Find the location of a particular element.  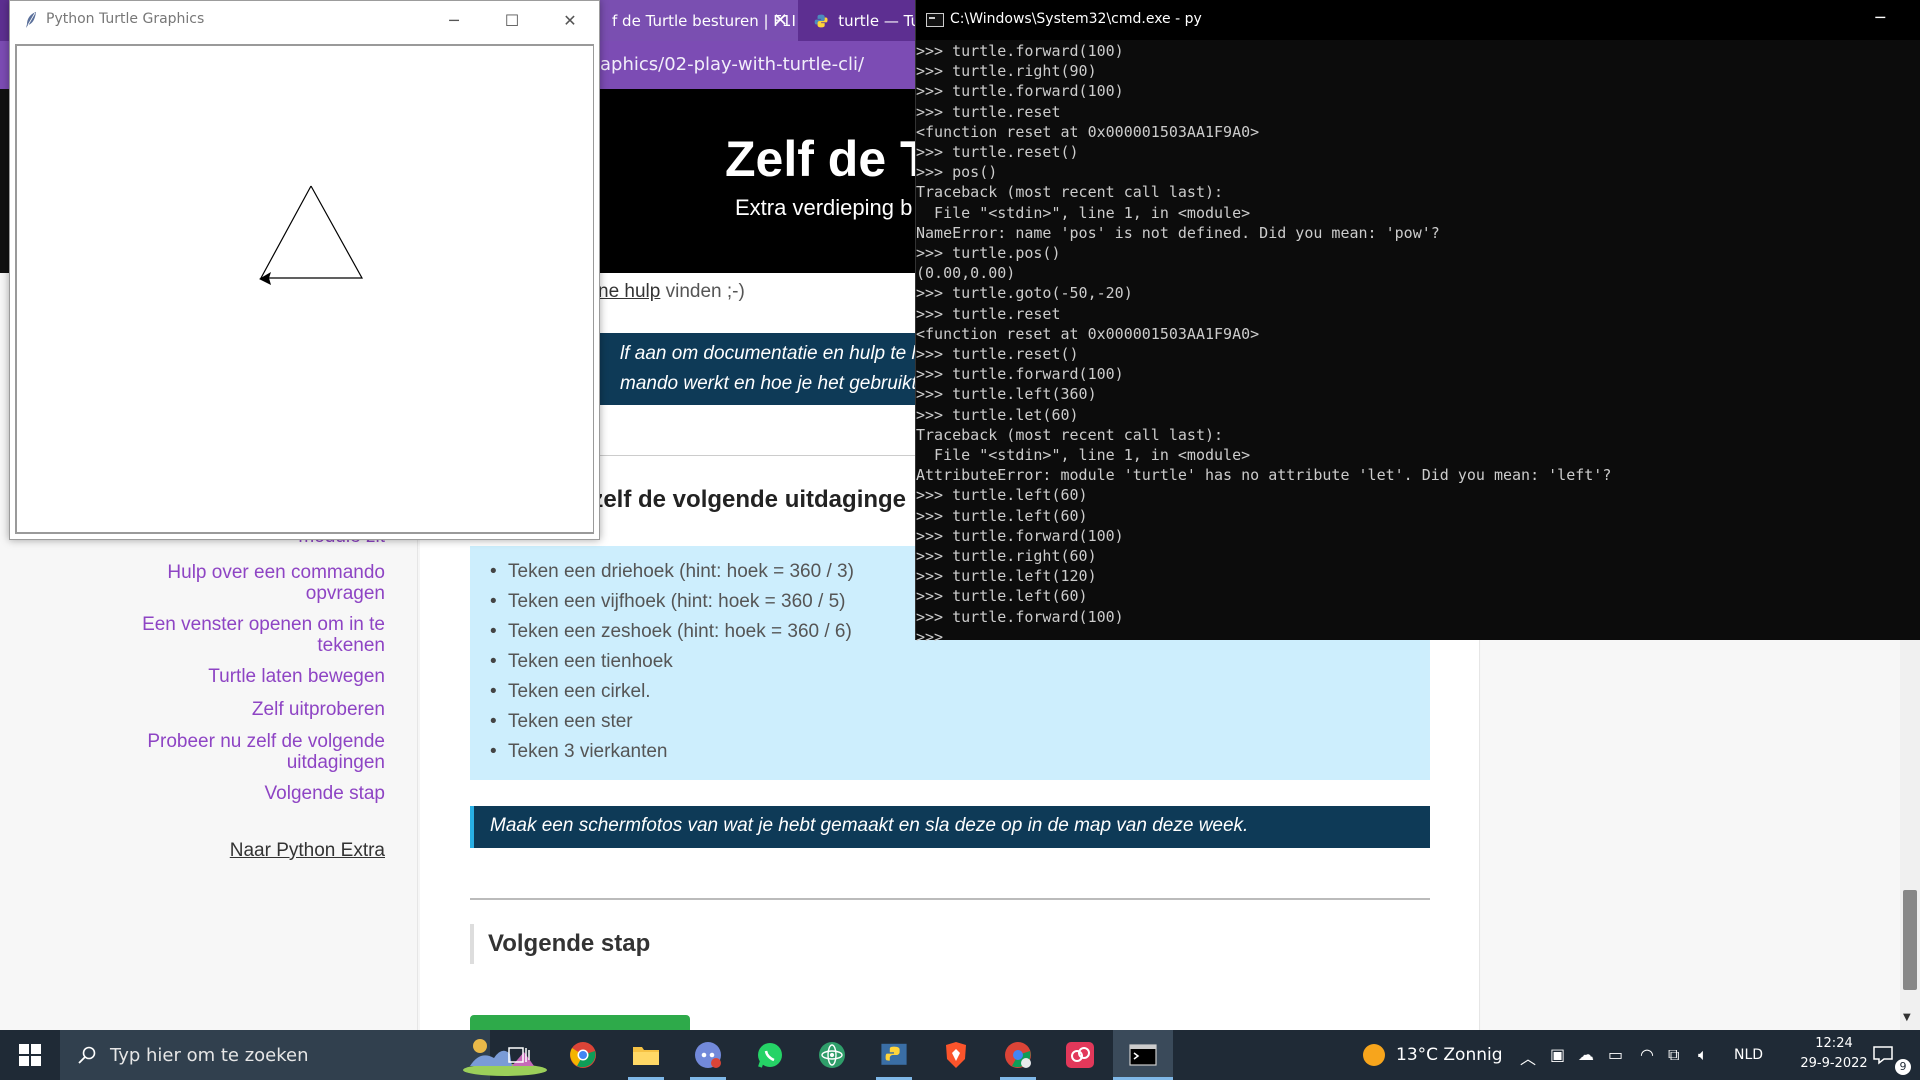

taskbar-search: Typ hier om te zoeken is located at coordinates (303, 1055).